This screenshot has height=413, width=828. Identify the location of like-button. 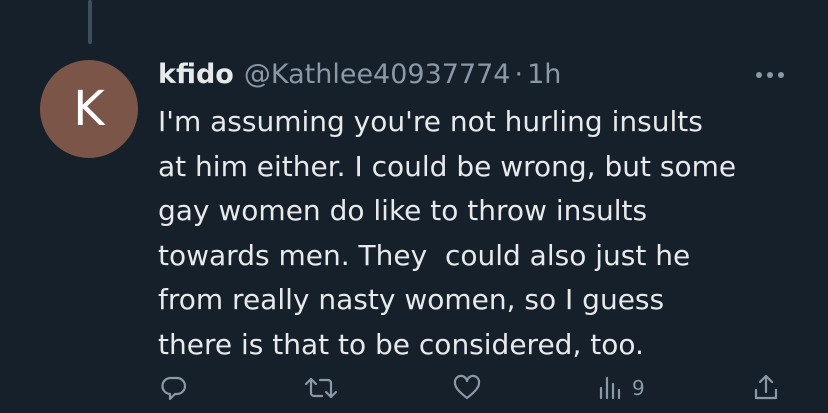
(467, 388).